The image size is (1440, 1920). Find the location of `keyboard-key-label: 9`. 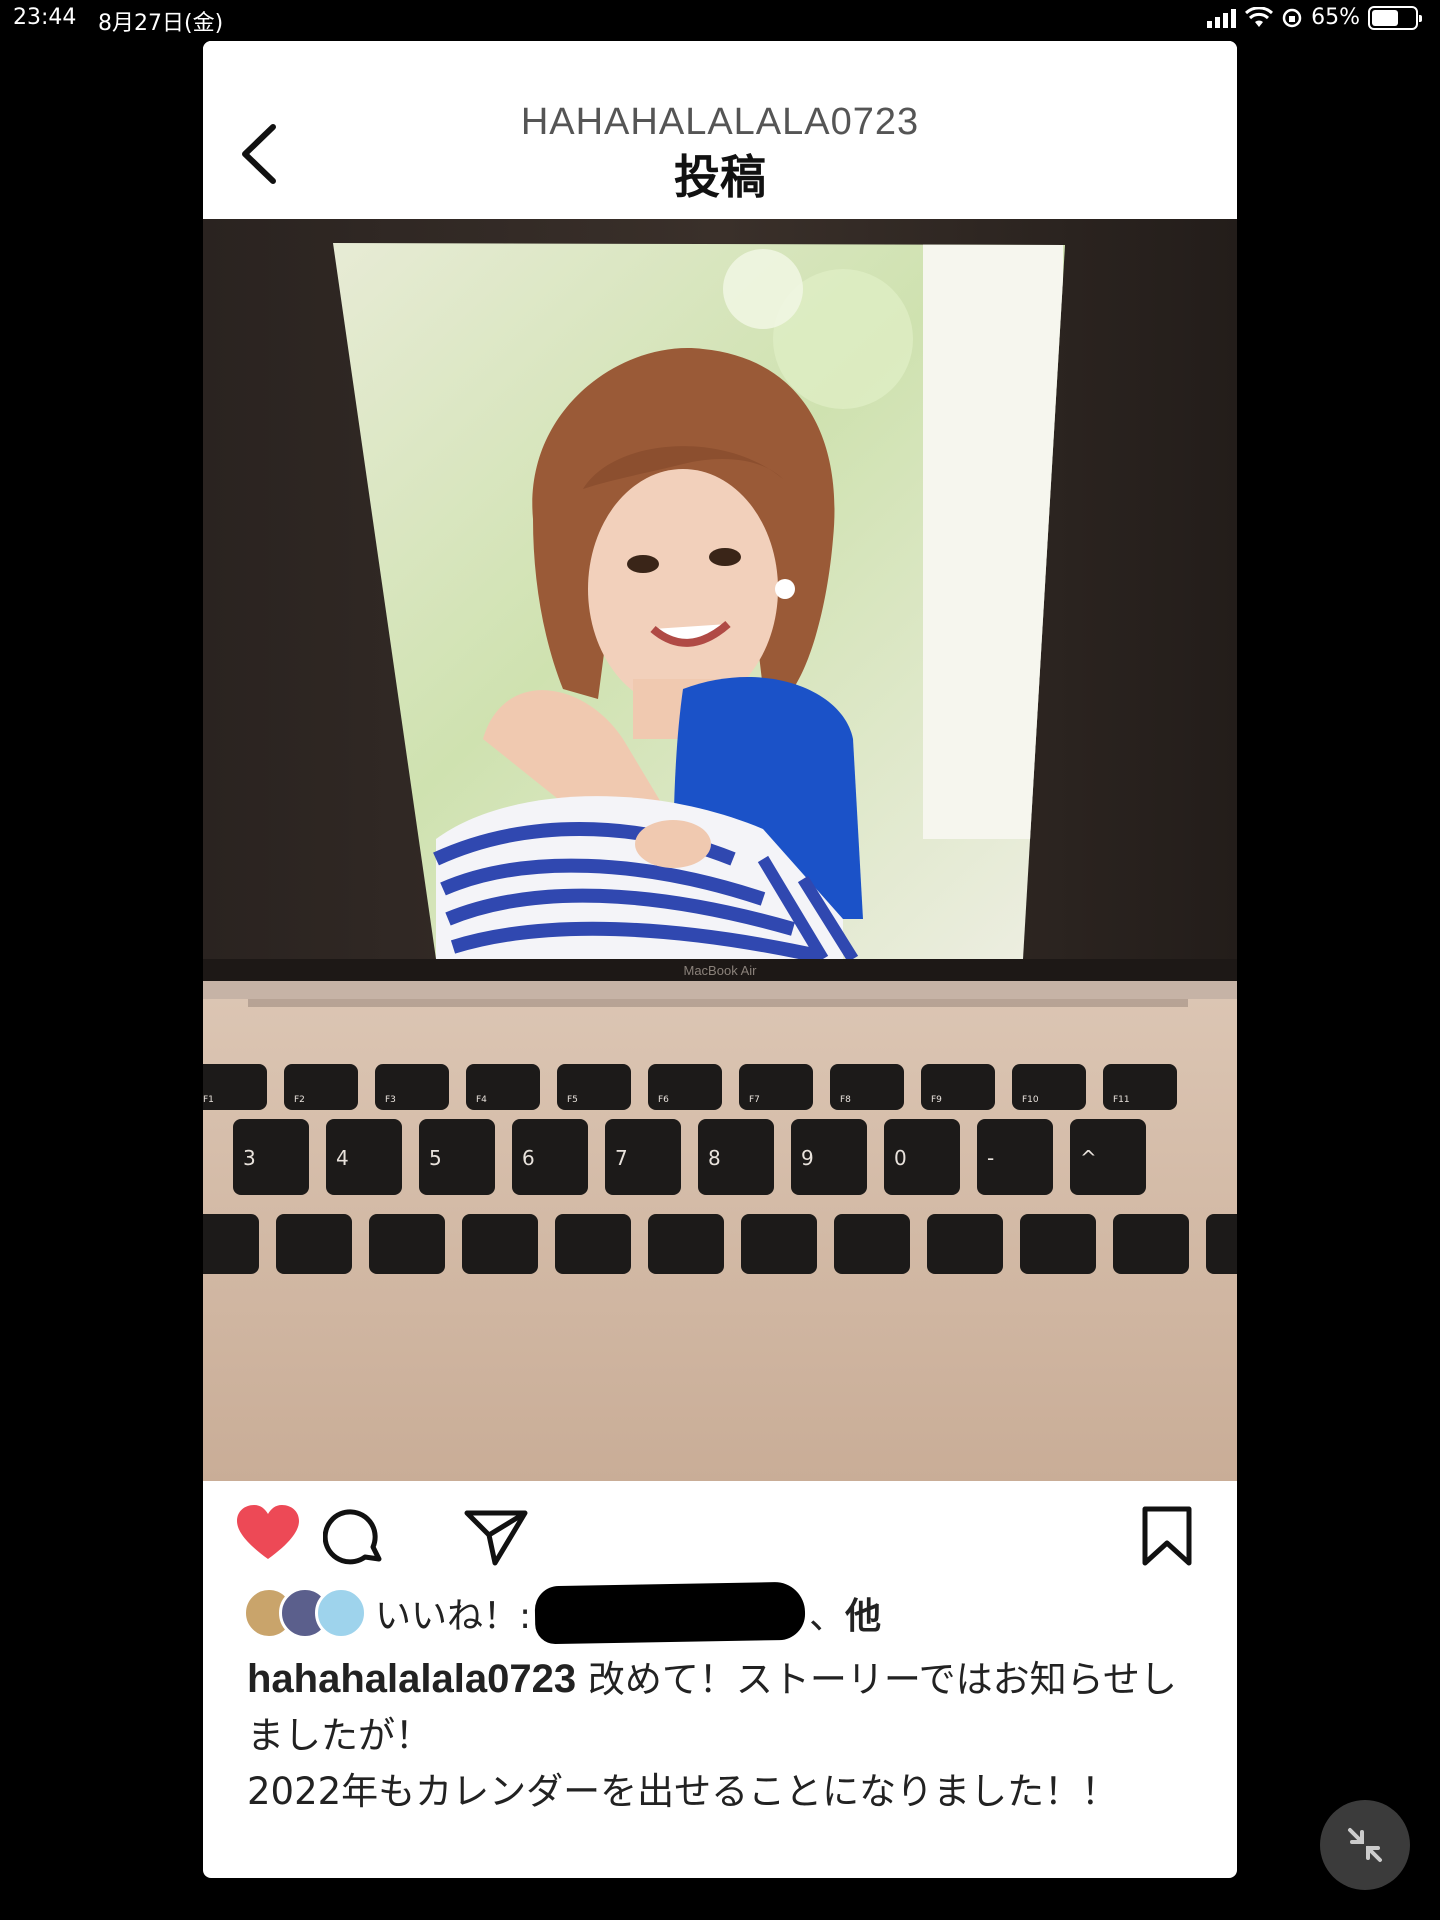

keyboard-key-label: 9 is located at coordinates (807, 1158).